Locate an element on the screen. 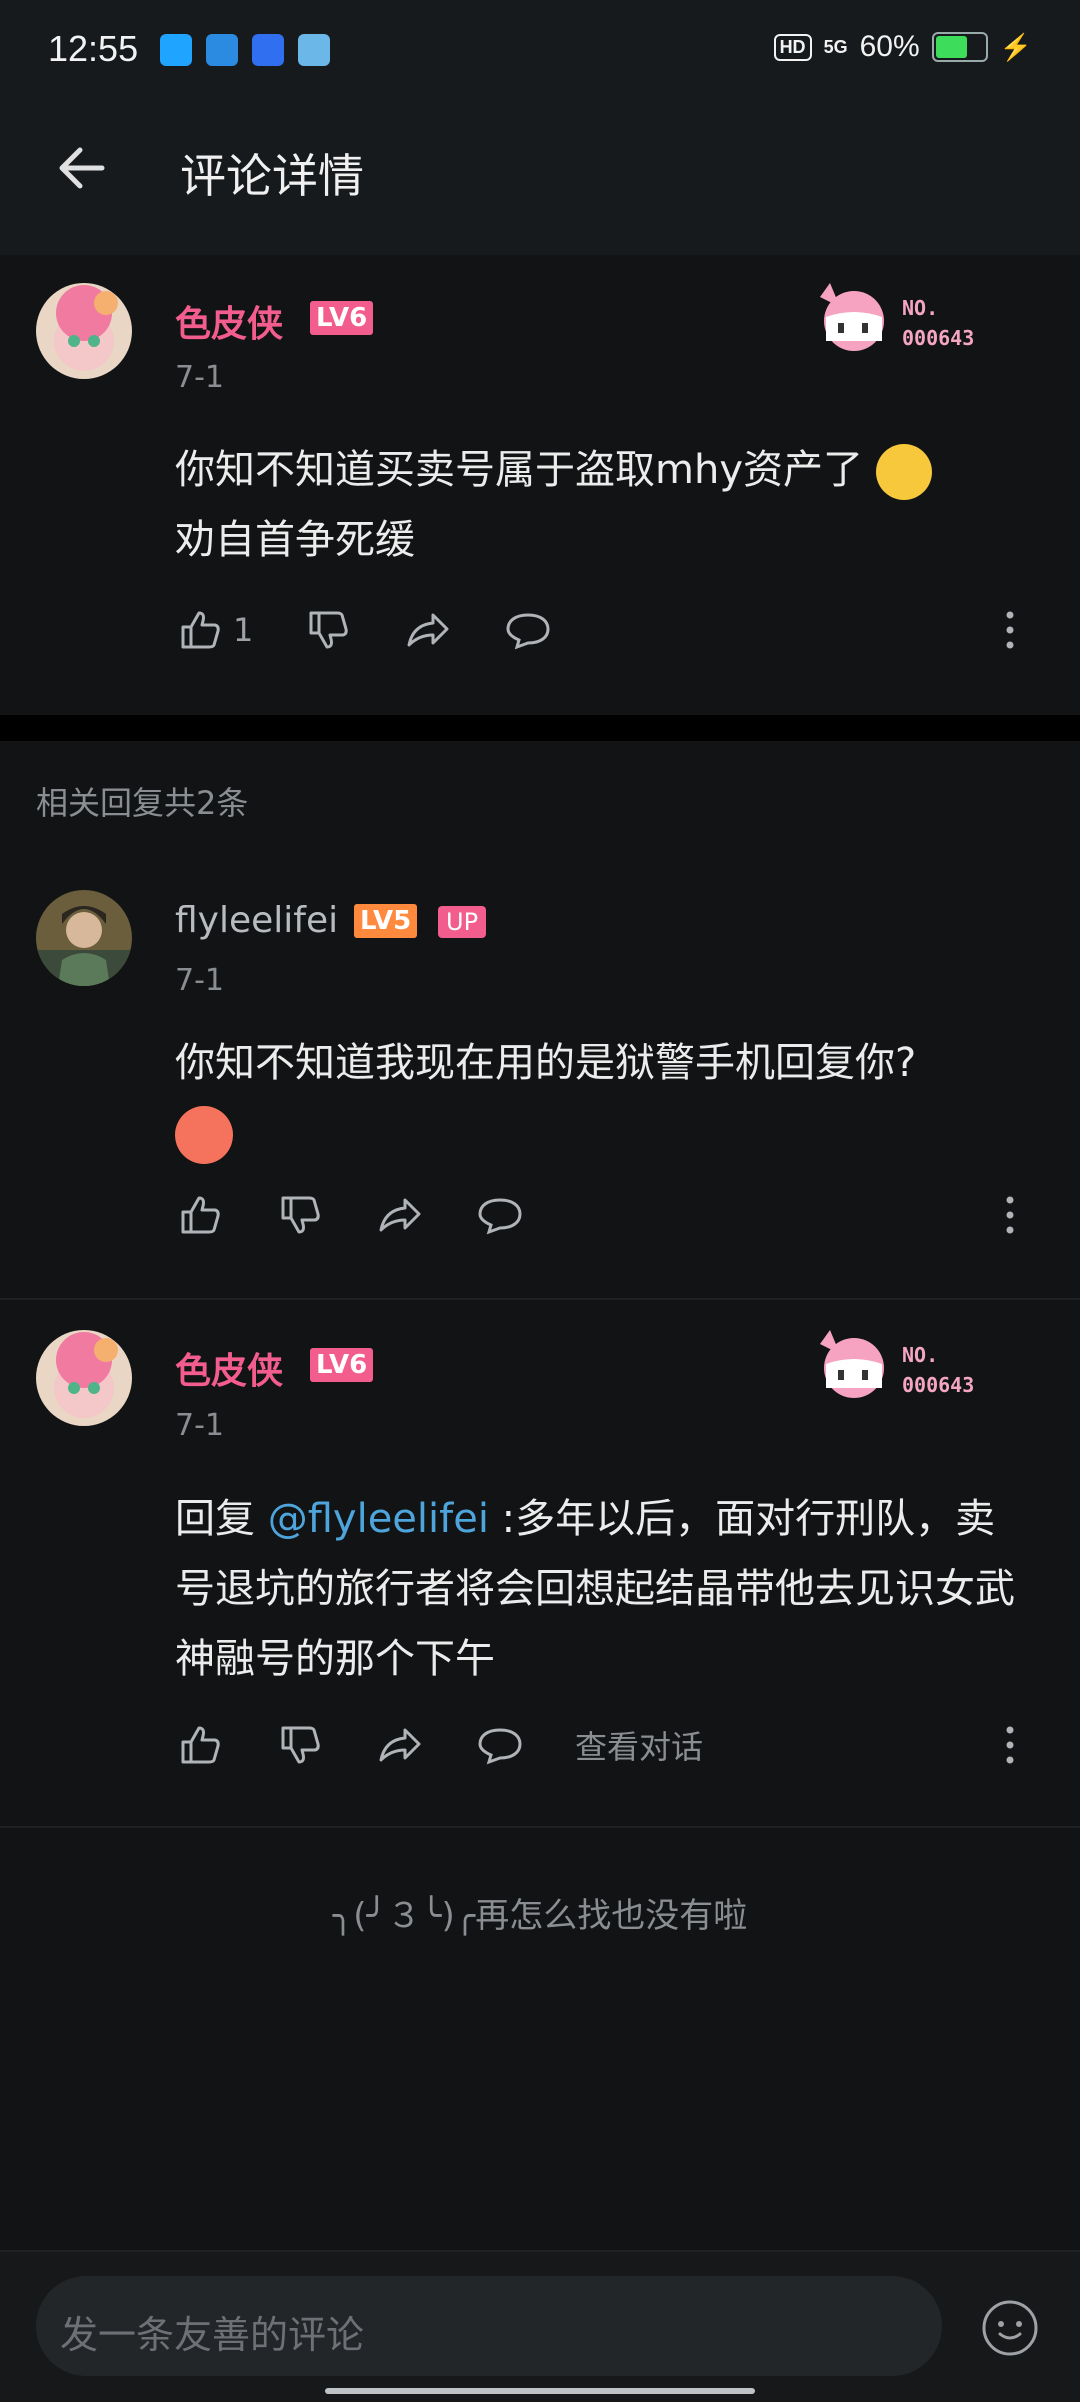 The width and height of the screenshot is (1080, 2402). photo-app-icon is located at coordinates (314, 50).